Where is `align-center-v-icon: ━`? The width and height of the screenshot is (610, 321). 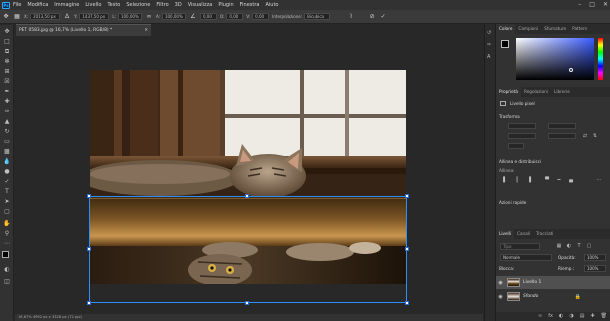 align-center-v-icon: ━ is located at coordinates (559, 180).